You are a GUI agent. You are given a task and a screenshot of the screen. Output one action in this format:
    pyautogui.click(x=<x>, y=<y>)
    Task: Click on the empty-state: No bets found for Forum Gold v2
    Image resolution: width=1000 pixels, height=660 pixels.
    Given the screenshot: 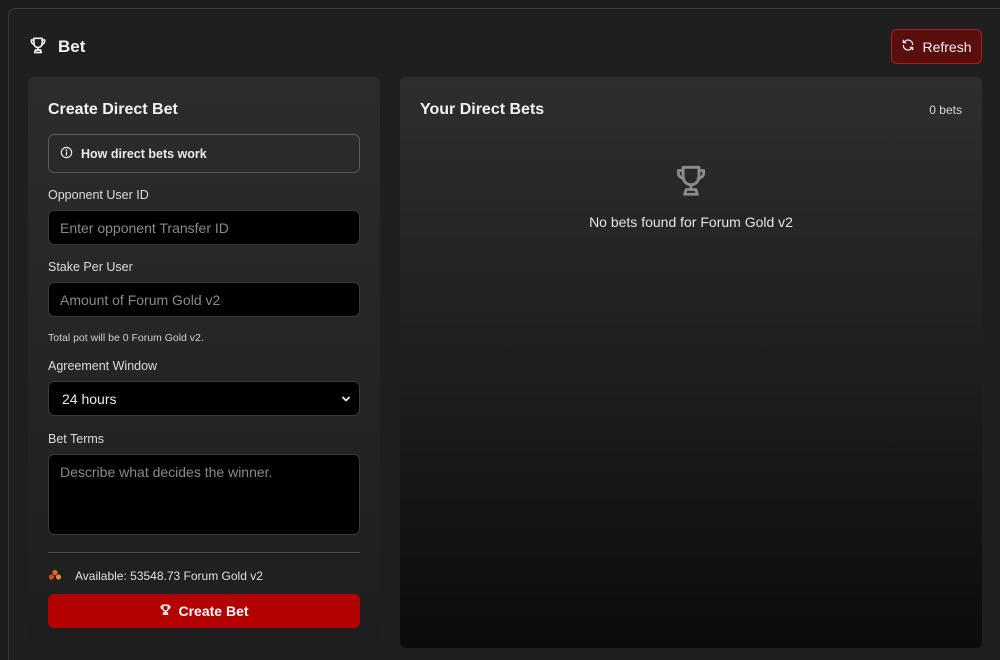 What is the action you would take?
    pyautogui.click(x=691, y=195)
    